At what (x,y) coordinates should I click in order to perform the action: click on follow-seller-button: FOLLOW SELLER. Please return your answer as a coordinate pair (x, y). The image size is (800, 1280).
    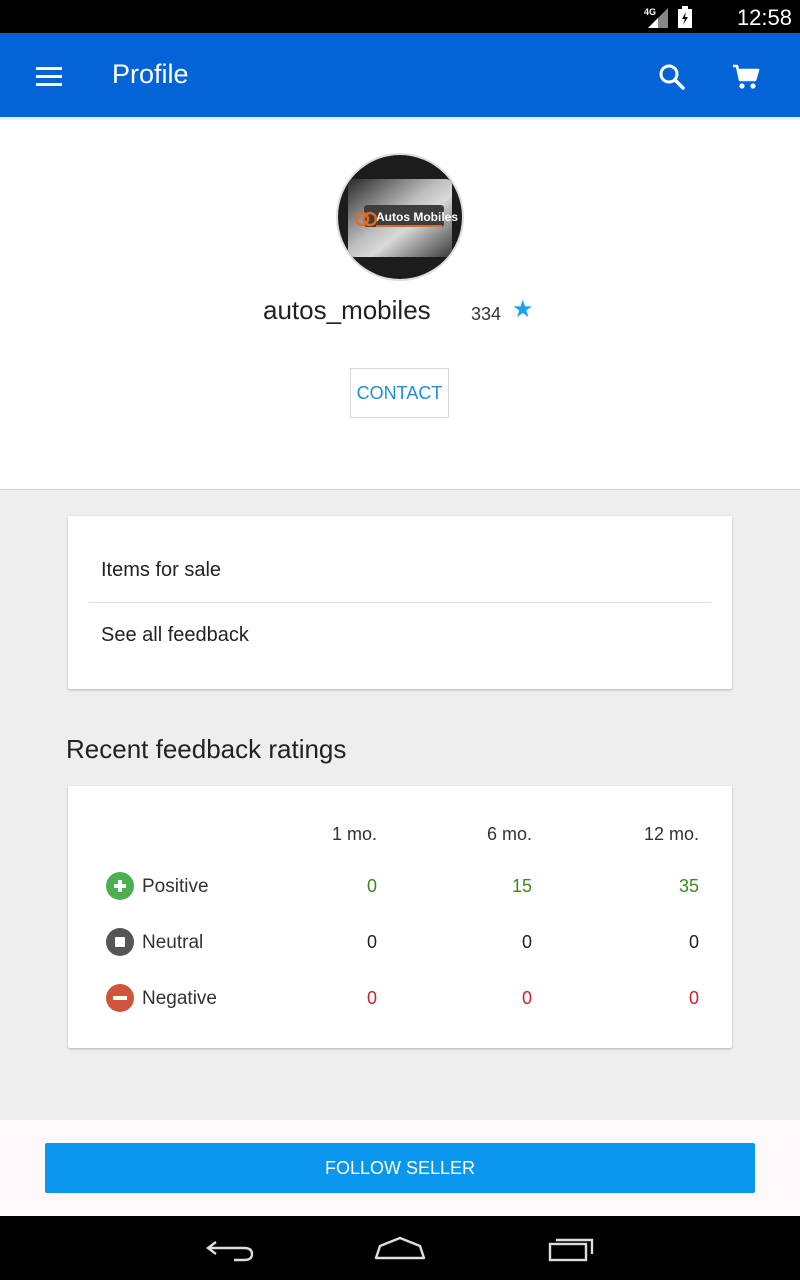
    Looking at the image, I should click on (400, 1168).